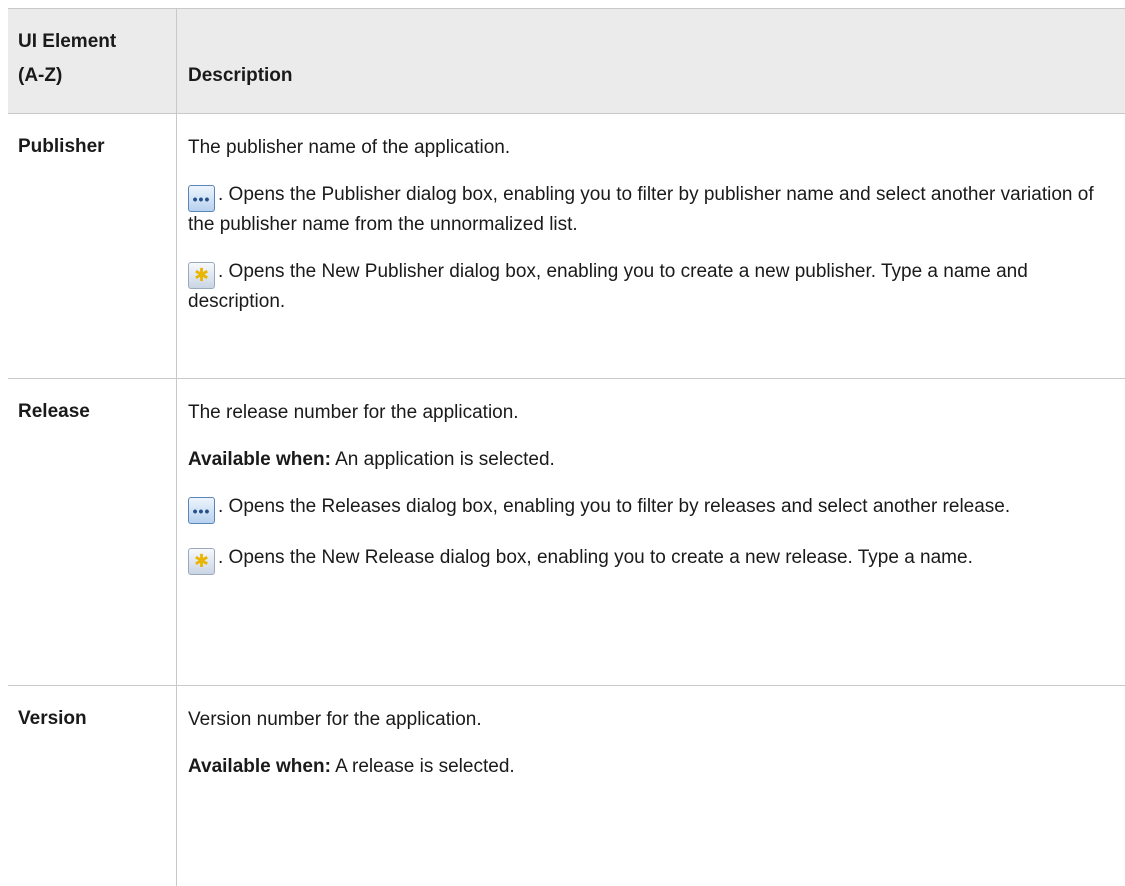  What do you see at coordinates (442, 459) in the screenshot?
I see `availability-text: An application is selected.` at bounding box center [442, 459].